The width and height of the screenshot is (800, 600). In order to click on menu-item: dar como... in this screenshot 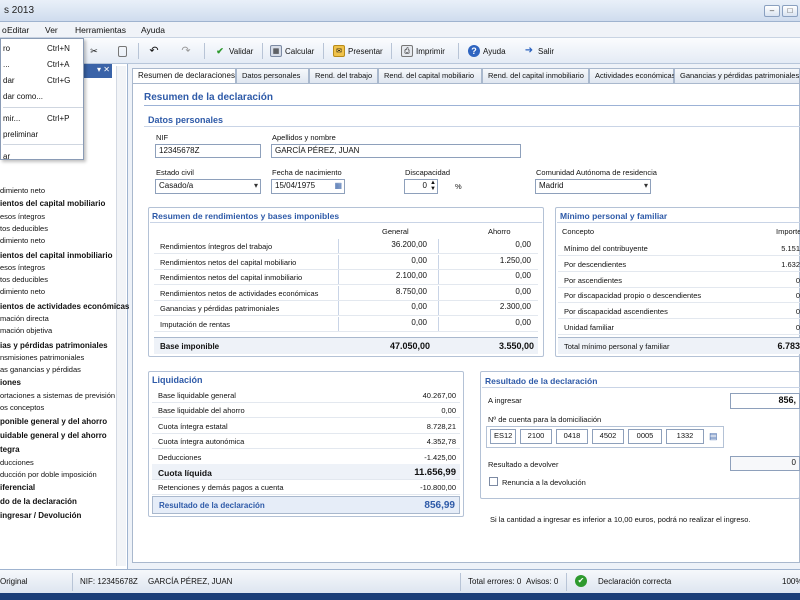, I will do `click(43, 97)`.